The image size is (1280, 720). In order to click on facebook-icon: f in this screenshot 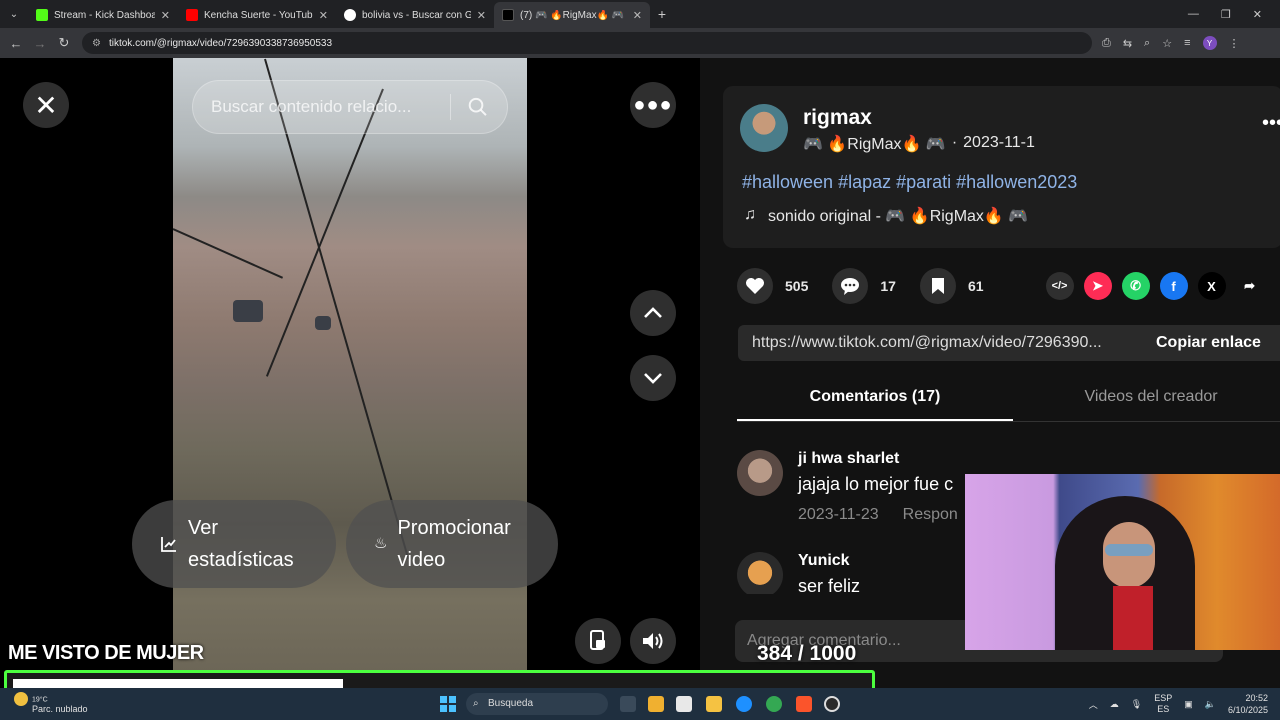, I will do `click(1173, 286)`.